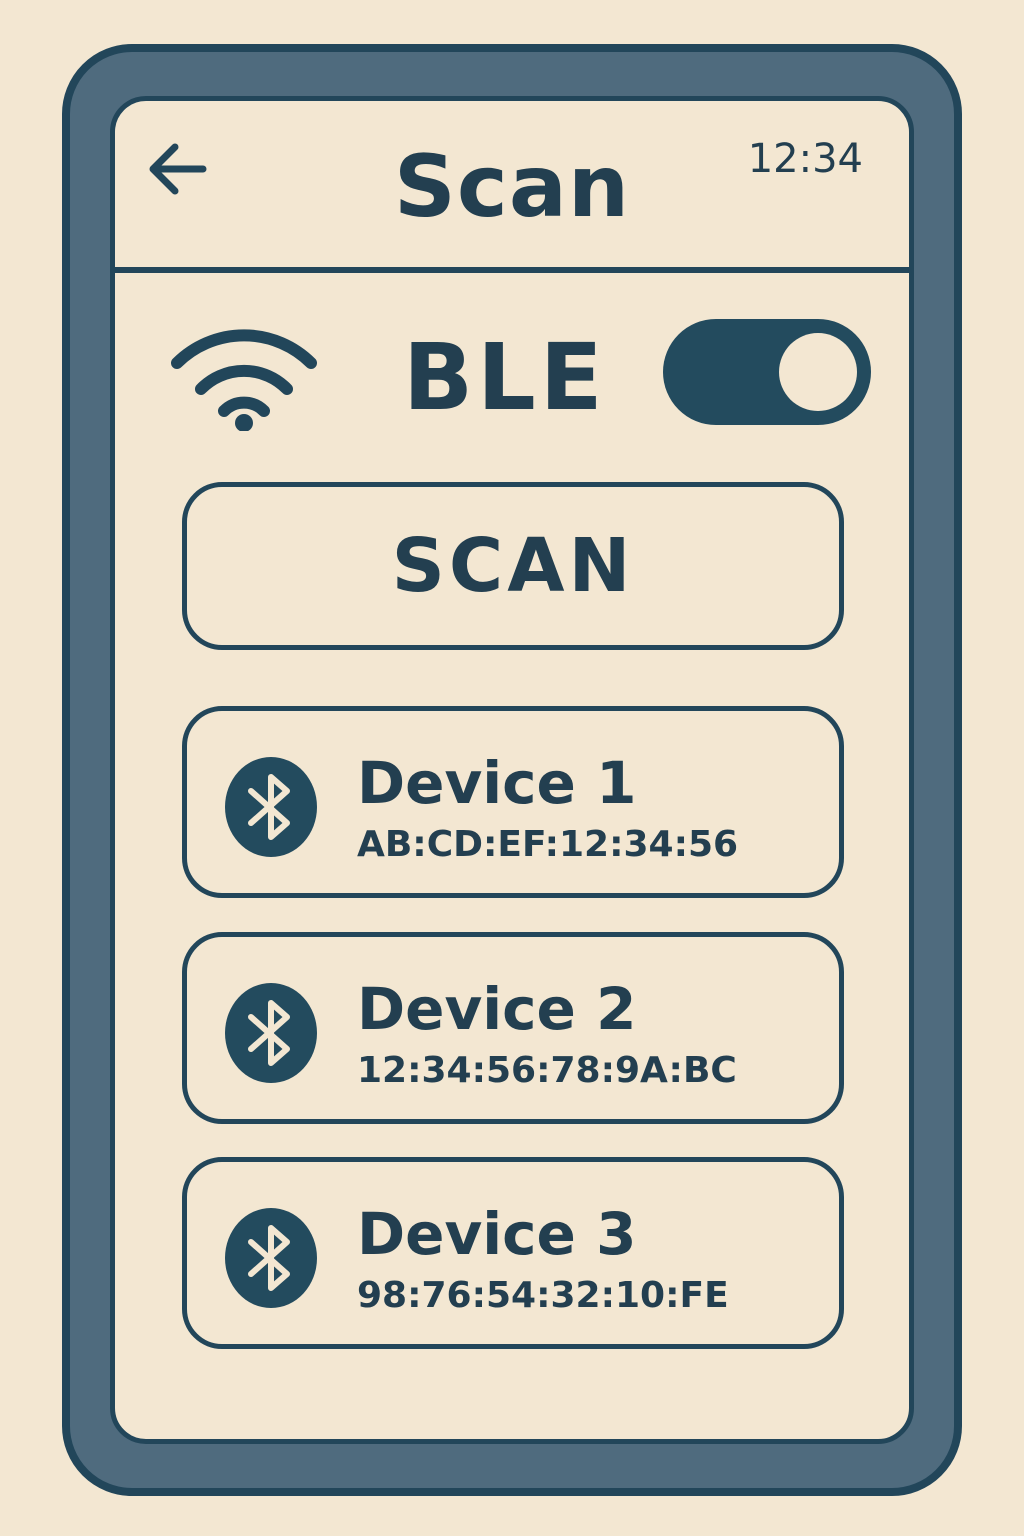 Image resolution: width=1024 pixels, height=1536 pixels. What do you see at coordinates (244, 380) in the screenshot?
I see `wifi-icon` at bounding box center [244, 380].